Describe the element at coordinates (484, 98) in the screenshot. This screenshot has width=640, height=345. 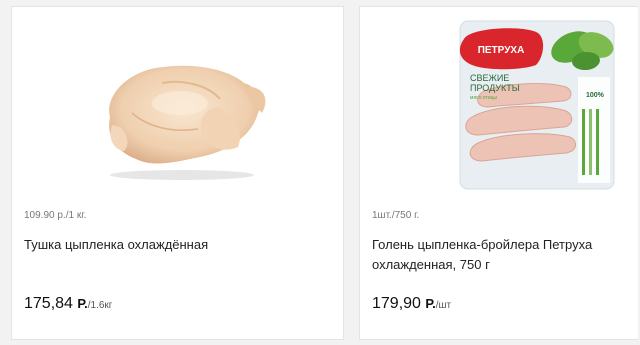
I see `package-line3: мясо птицы` at that location.